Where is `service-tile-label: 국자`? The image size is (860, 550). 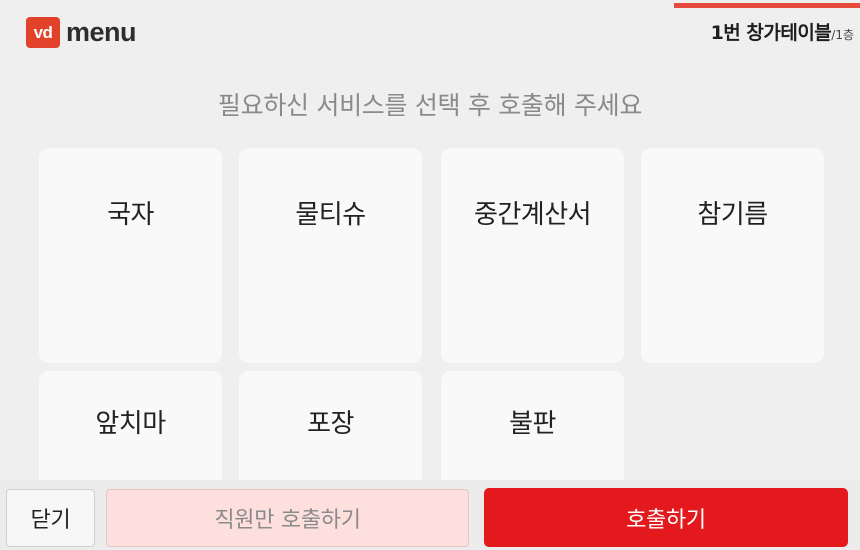
service-tile-label: 국자 is located at coordinates (130, 215).